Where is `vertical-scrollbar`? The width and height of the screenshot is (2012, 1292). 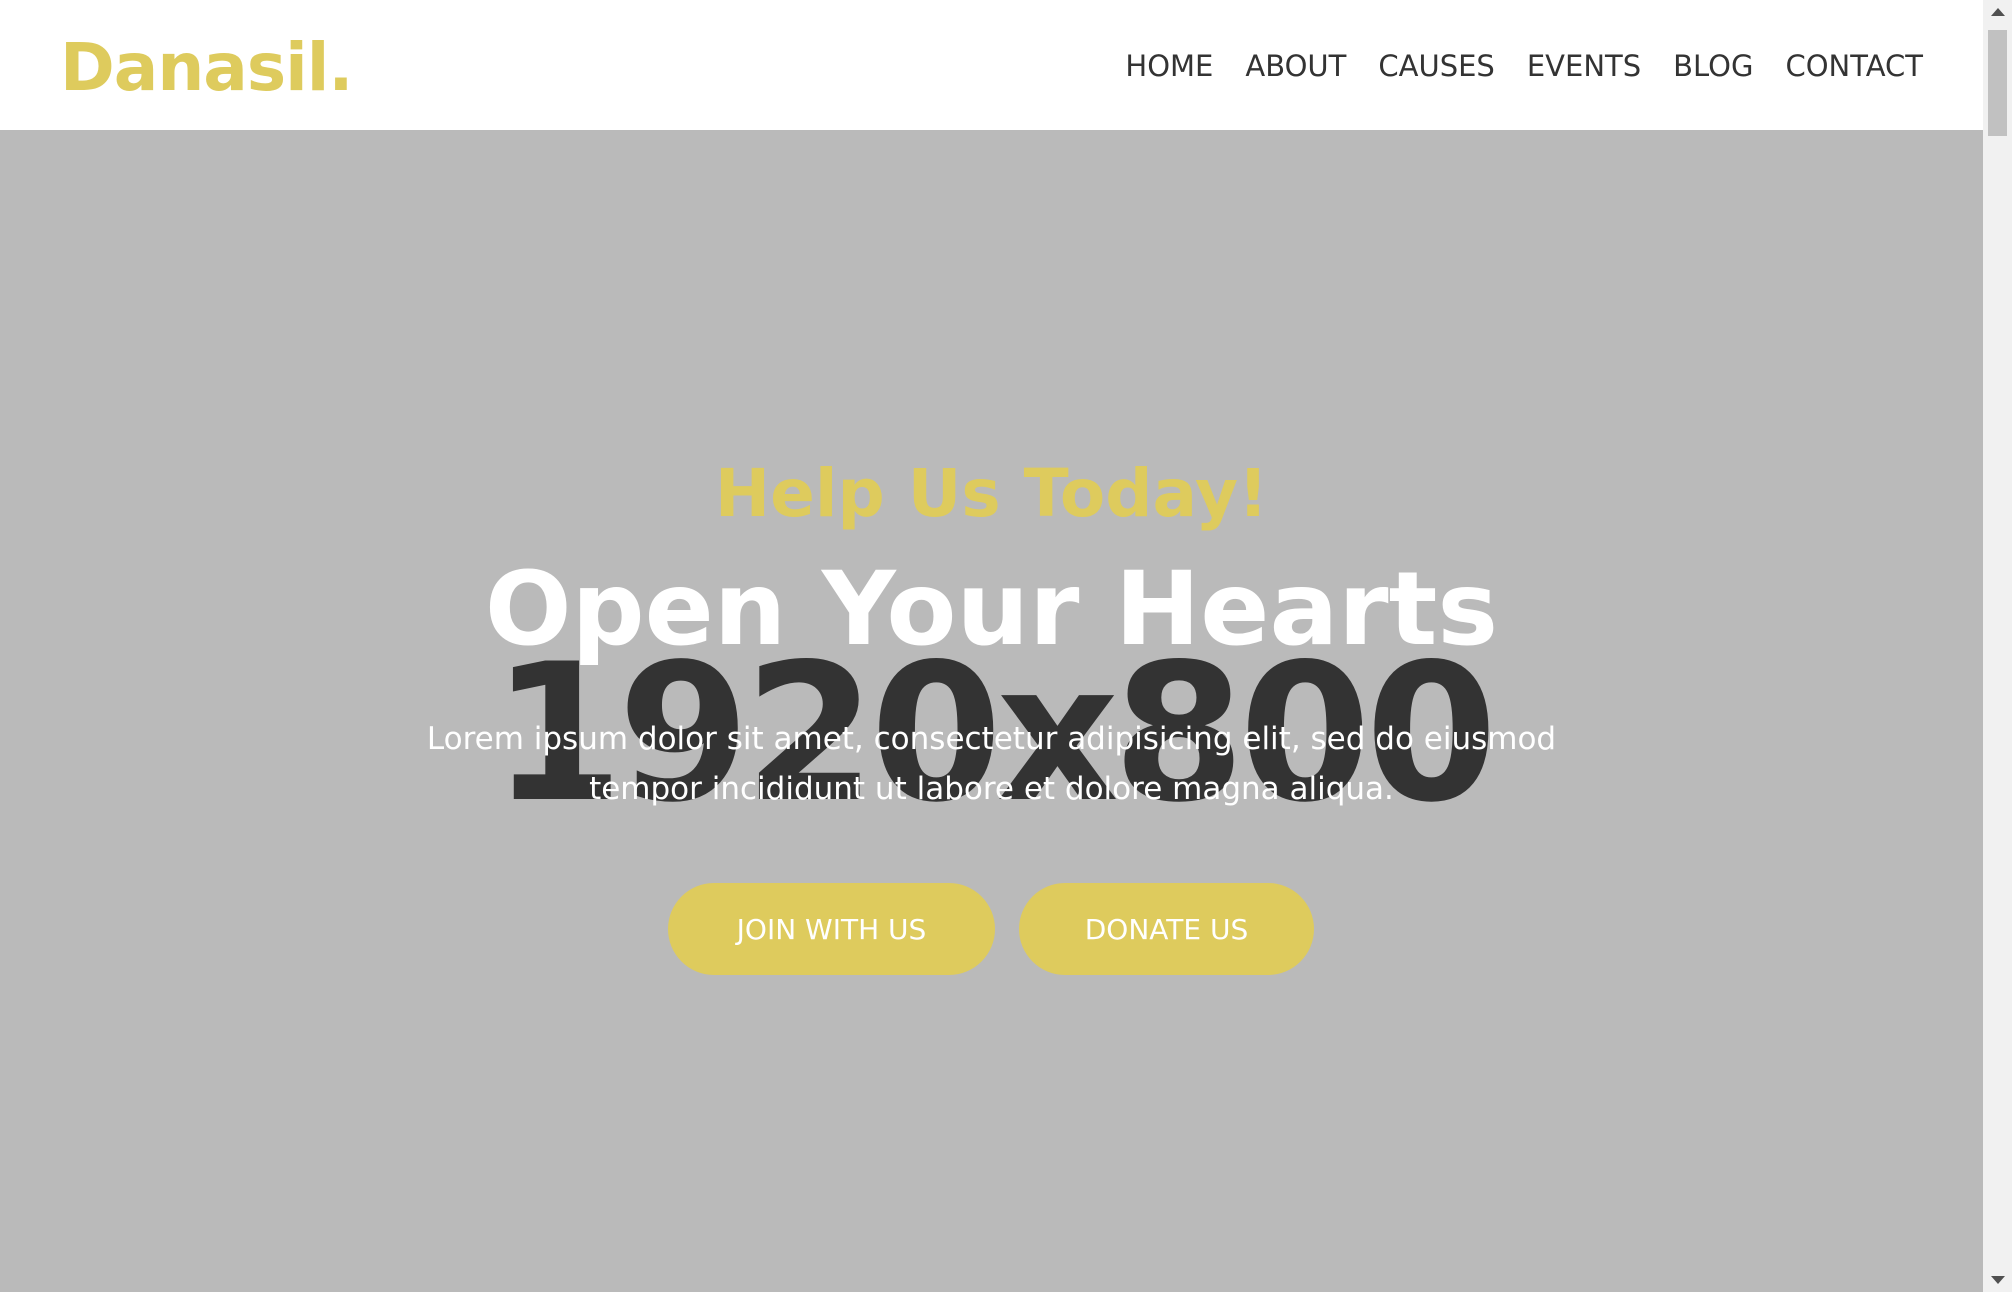
vertical-scrollbar is located at coordinates (1997, 646).